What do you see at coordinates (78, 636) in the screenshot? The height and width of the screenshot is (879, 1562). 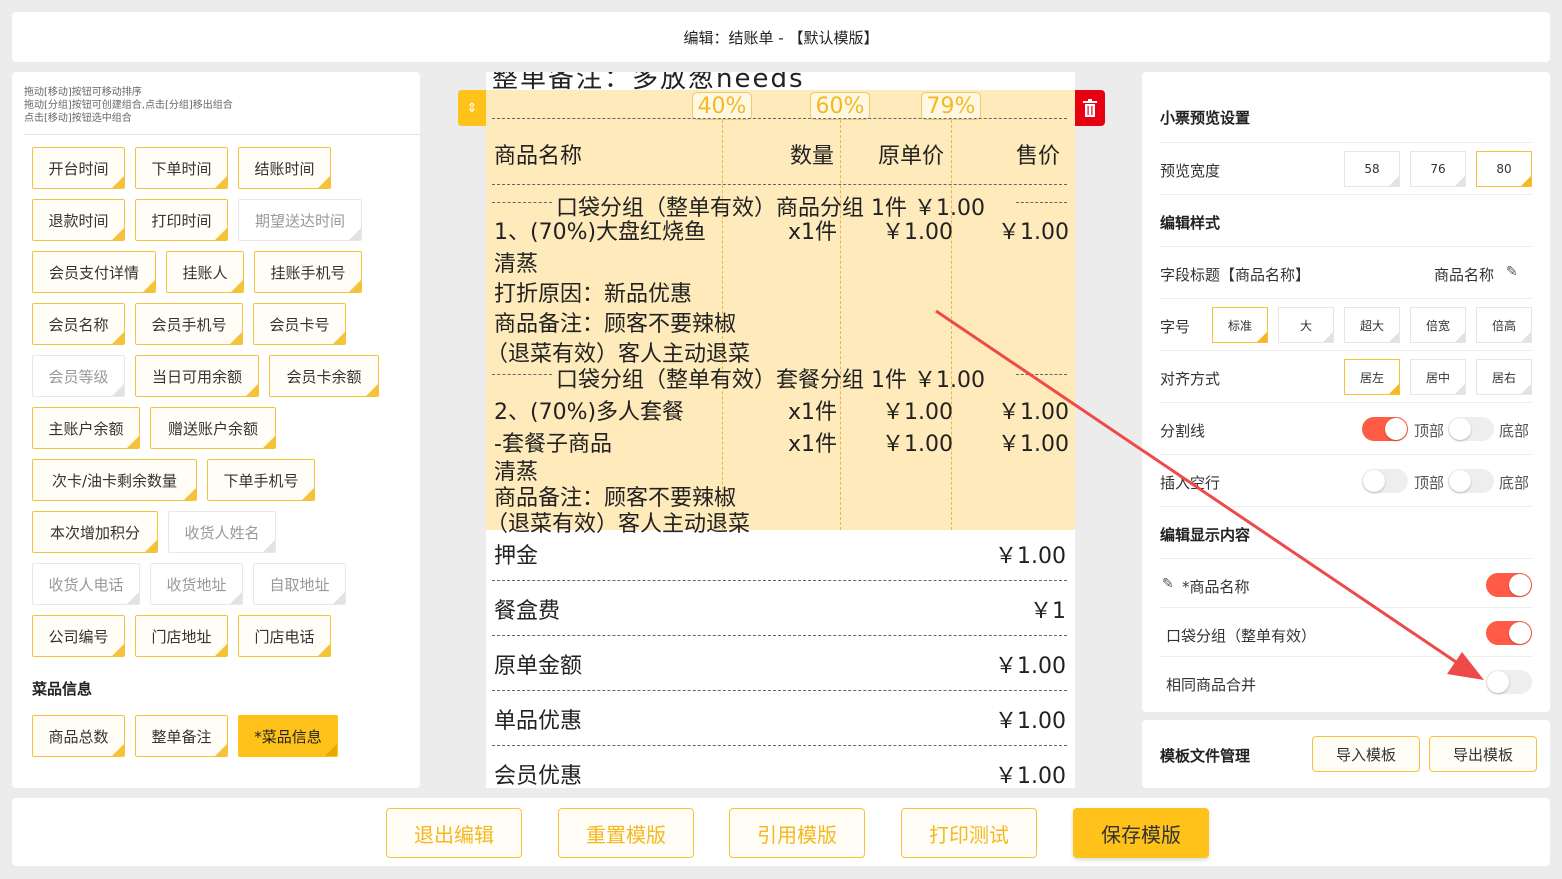 I see `field-chip-company-no: 公司编号` at bounding box center [78, 636].